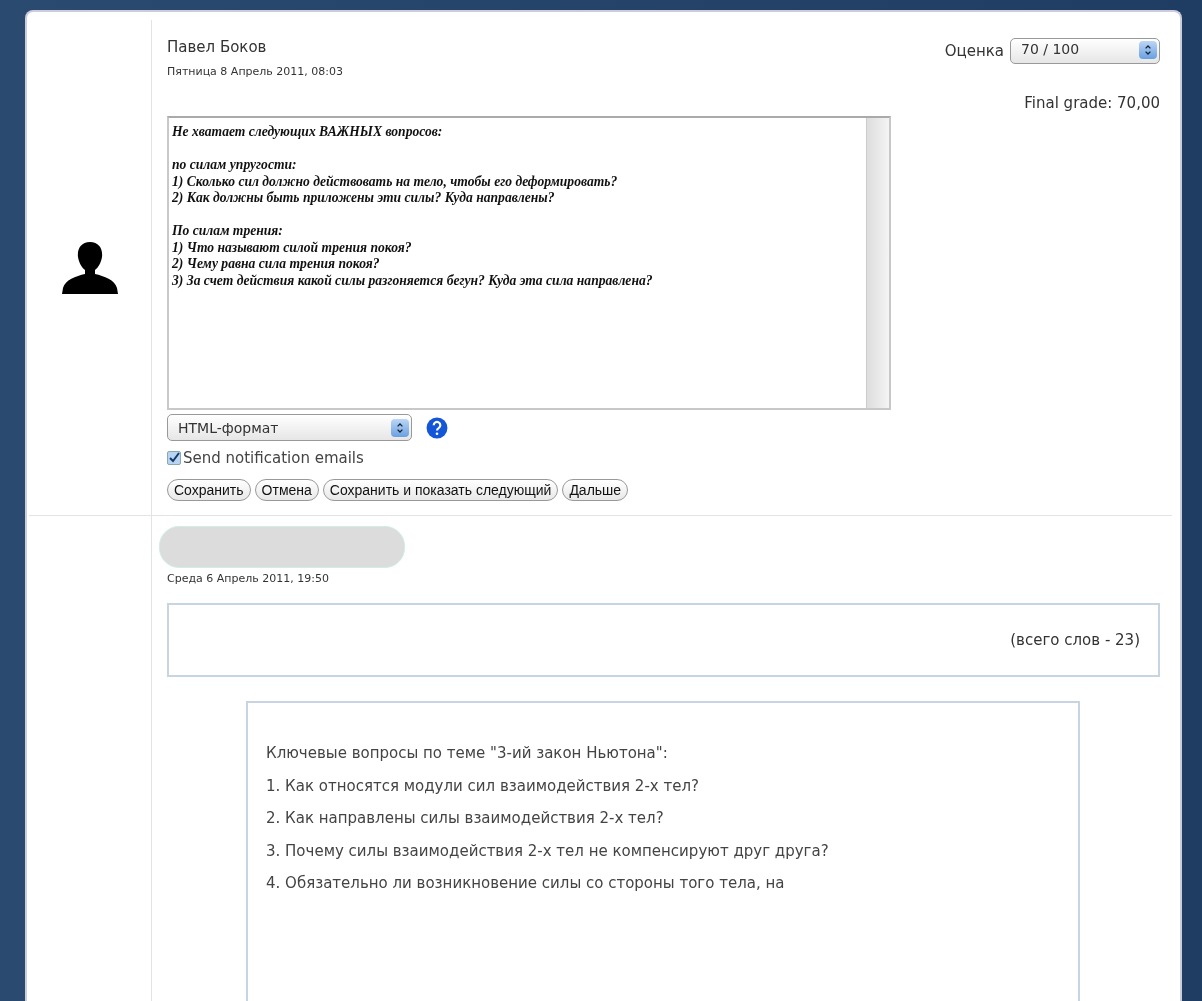  What do you see at coordinates (1085, 51) in the screenshot?
I see `grade-select: 70 / 100` at bounding box center [1085, 51].